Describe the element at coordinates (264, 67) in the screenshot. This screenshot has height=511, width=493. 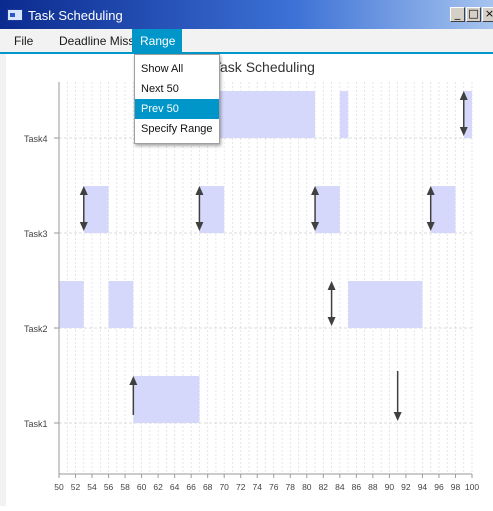
I see `chart-title: Task Scheduling` at that location.